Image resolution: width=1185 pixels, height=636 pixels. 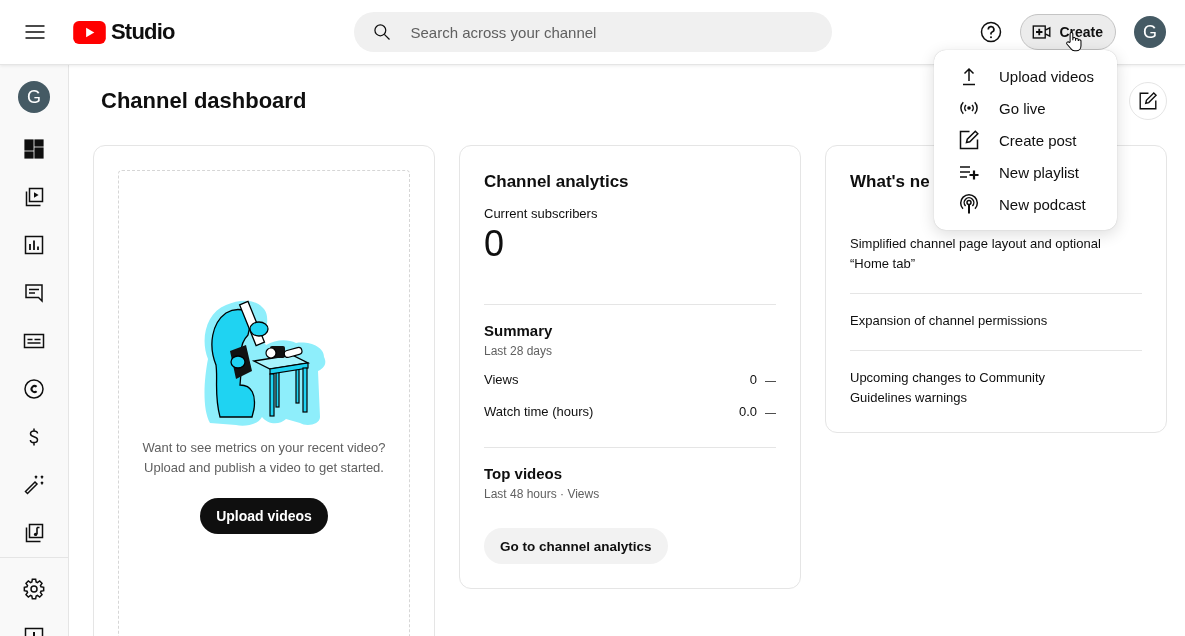 What do you see at coordinates (89, 32) in the screenshot?
I see `play-logo-icon` at bounding box center [89, 32].